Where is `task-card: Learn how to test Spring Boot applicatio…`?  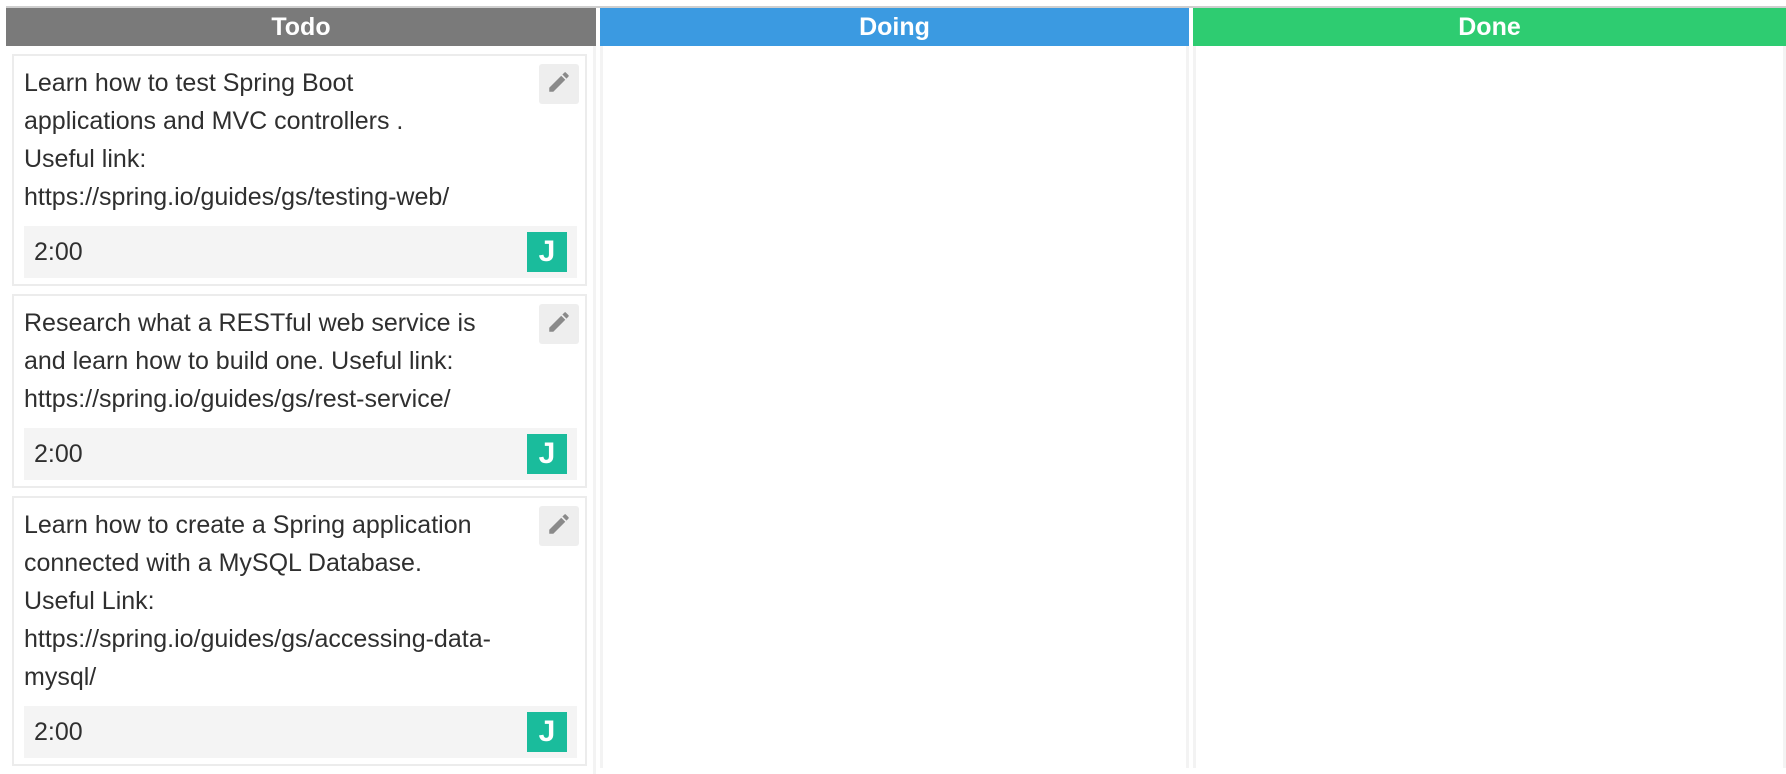 task-card: Learn how to test Spring Boot applicatio… is located at coordinates (299, 170).